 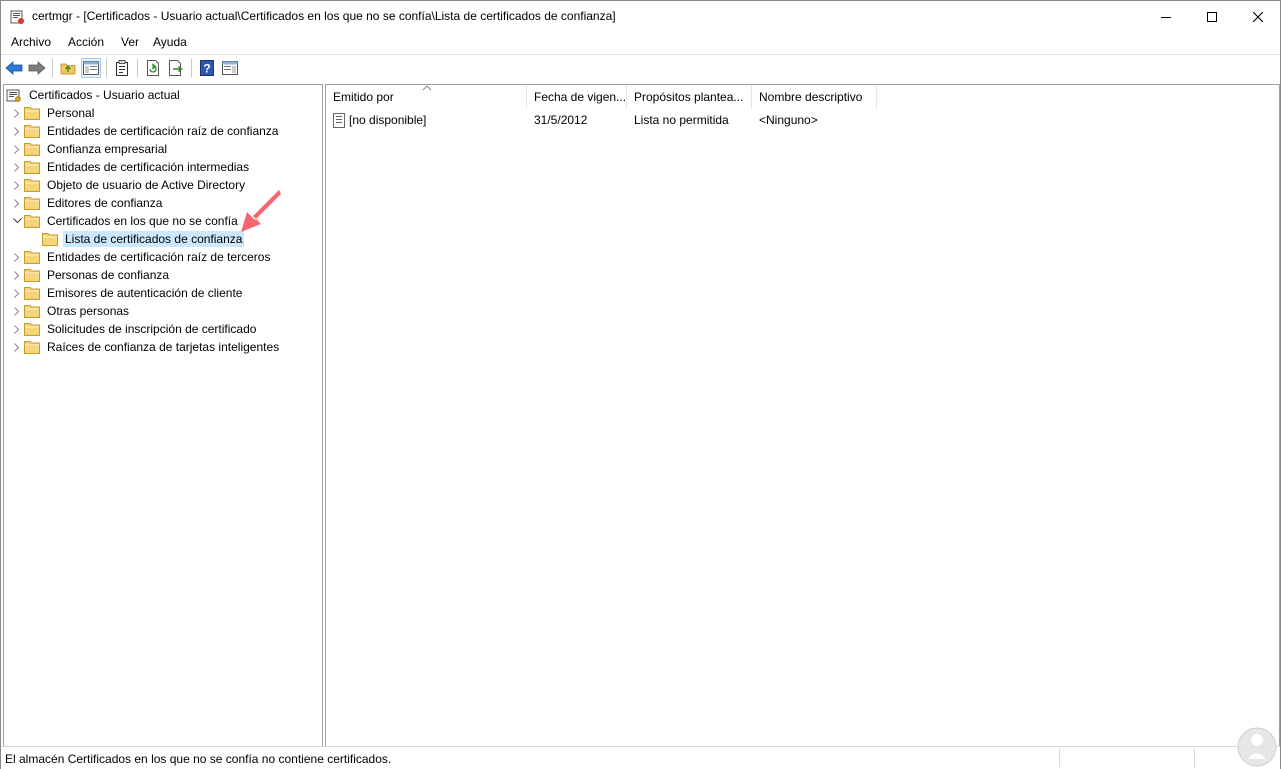 I want to click on tree-root-label: Certificados - Usuario actual, so click(x=104, y=95).